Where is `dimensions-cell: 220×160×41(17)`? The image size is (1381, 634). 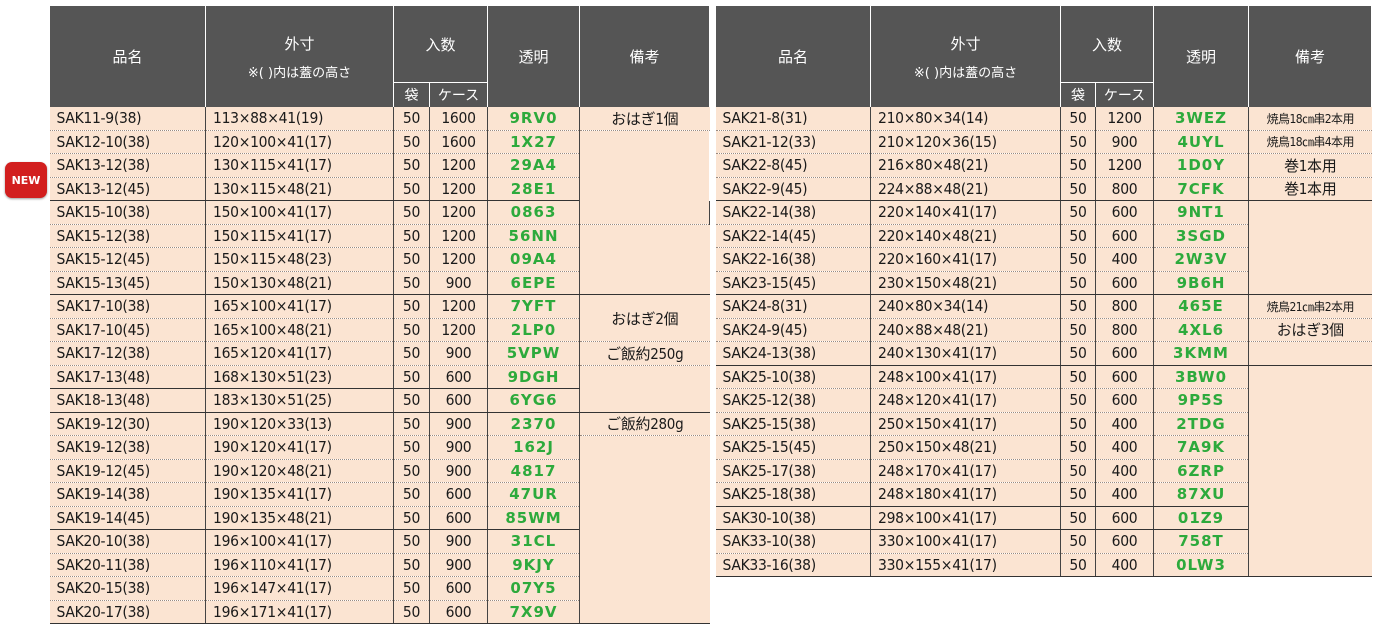 dimensions-cell: 220×160×41(17) is located at coordinates (965, 259).